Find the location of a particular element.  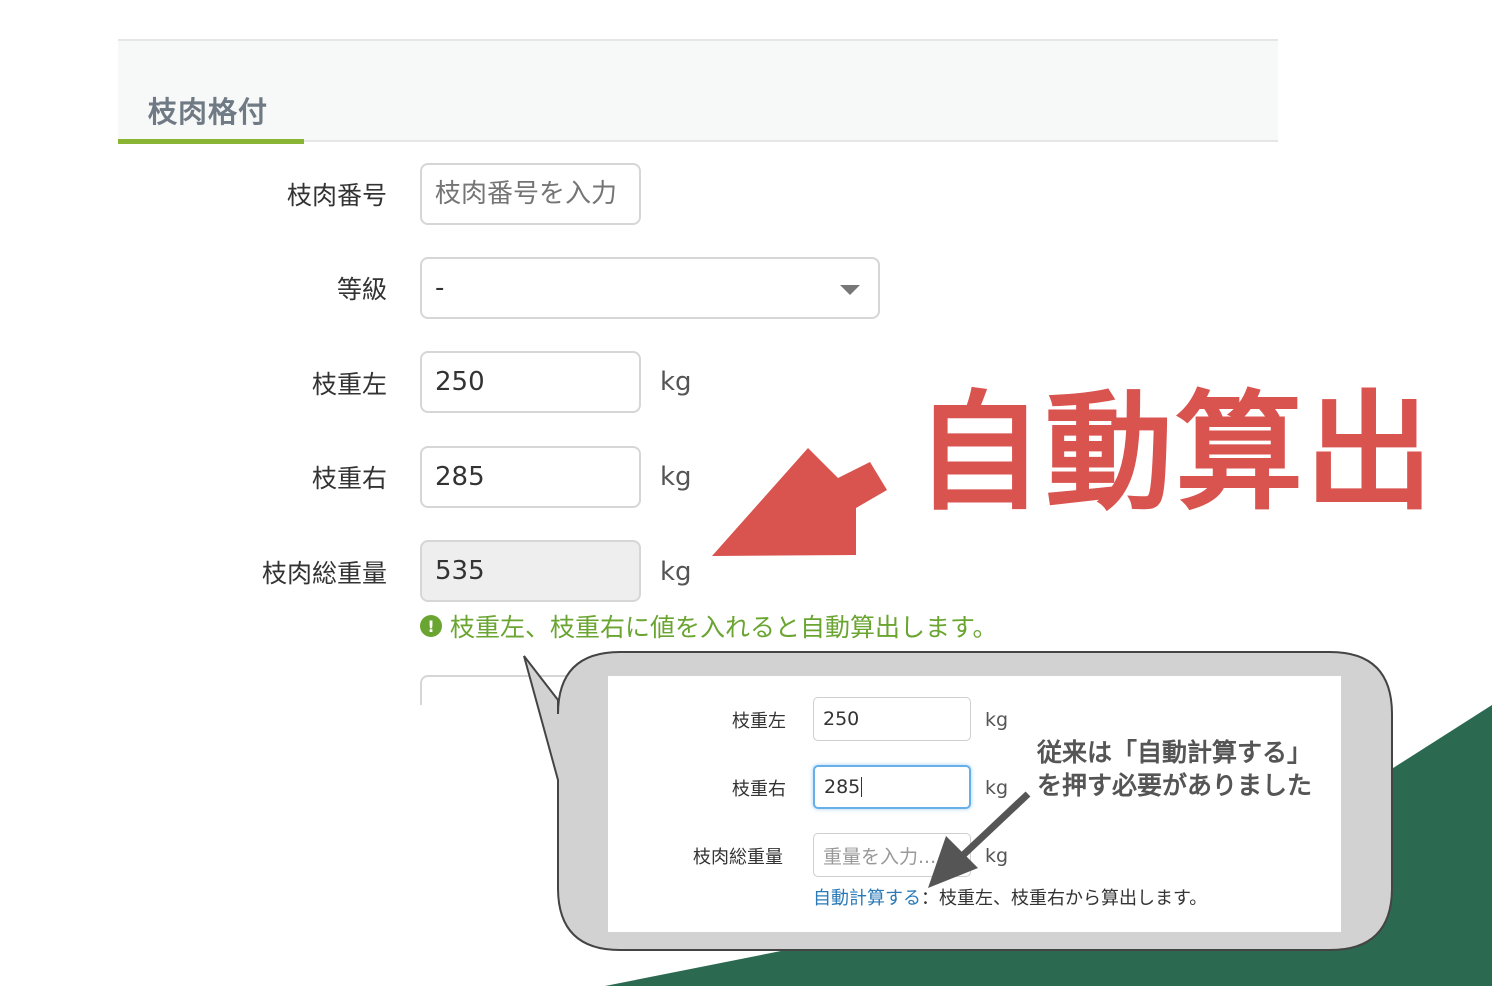

old-weight-right-unit: kg is located at coordinates (997, 788).